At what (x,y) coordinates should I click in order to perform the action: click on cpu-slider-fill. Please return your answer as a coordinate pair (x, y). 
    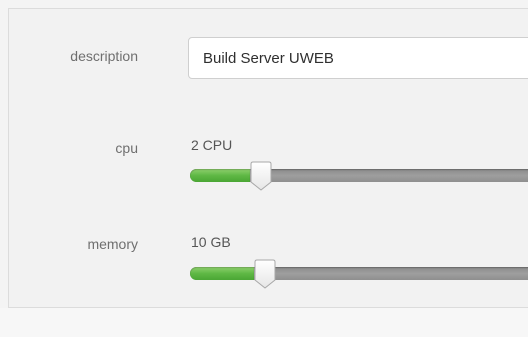
    Looking at the image, I should click on (220, 175).